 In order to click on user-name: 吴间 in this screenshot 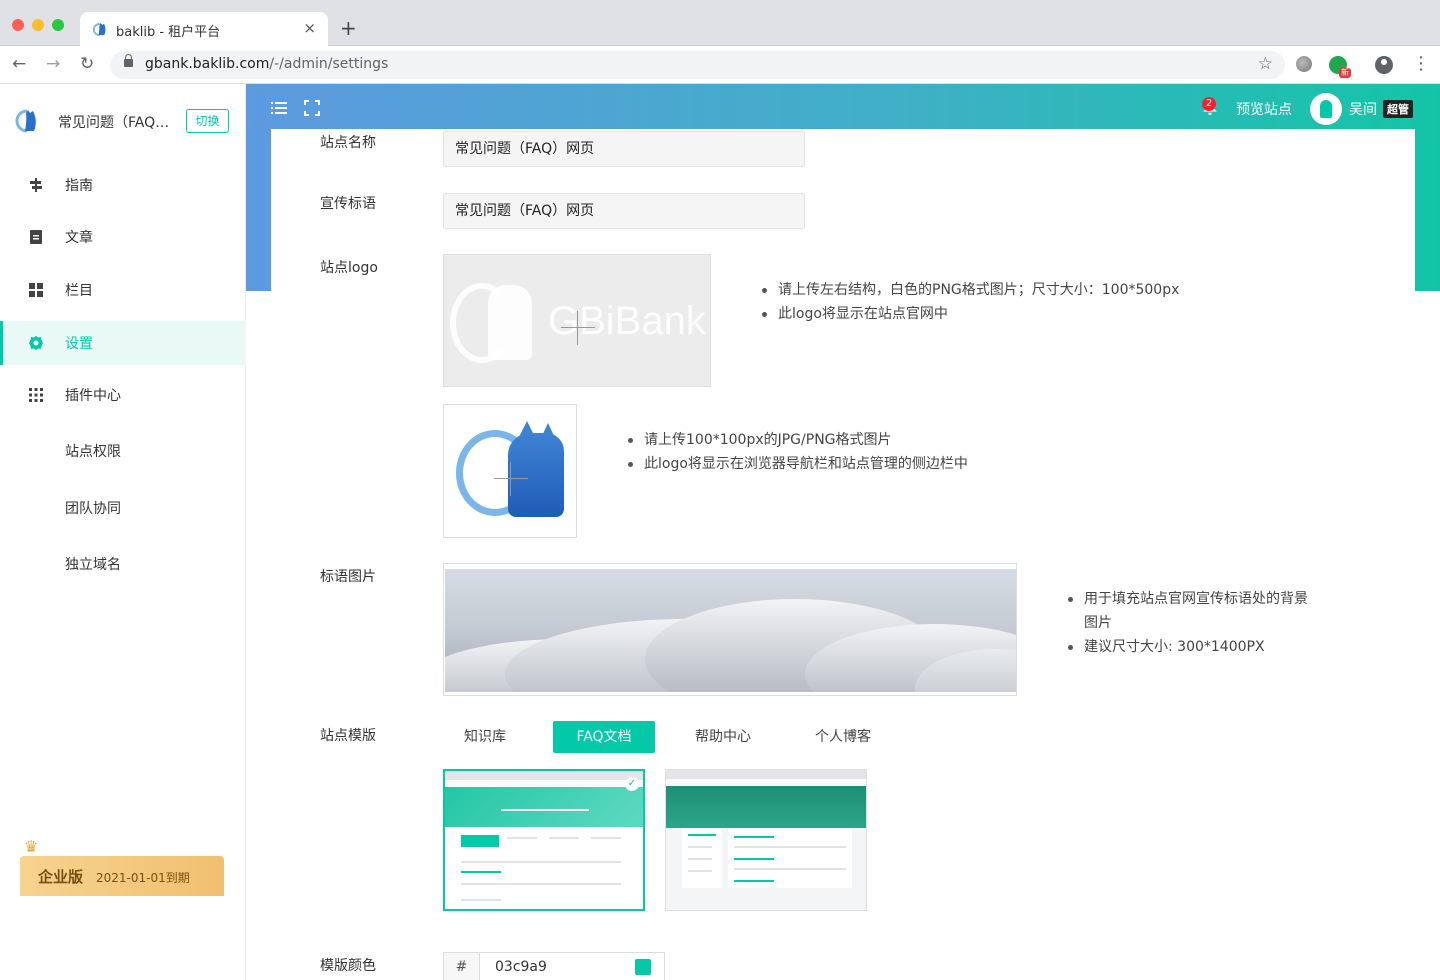, I will do `click(1363, 109)`.